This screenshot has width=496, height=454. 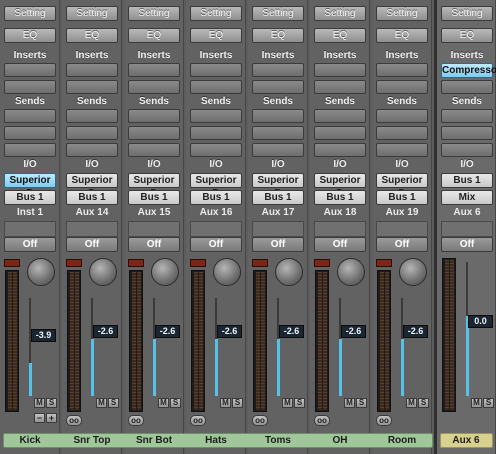 What do you see at coordinates (39, 418) in the screenshot?
I see `minus-button: −` at bounding box center [39, 418].